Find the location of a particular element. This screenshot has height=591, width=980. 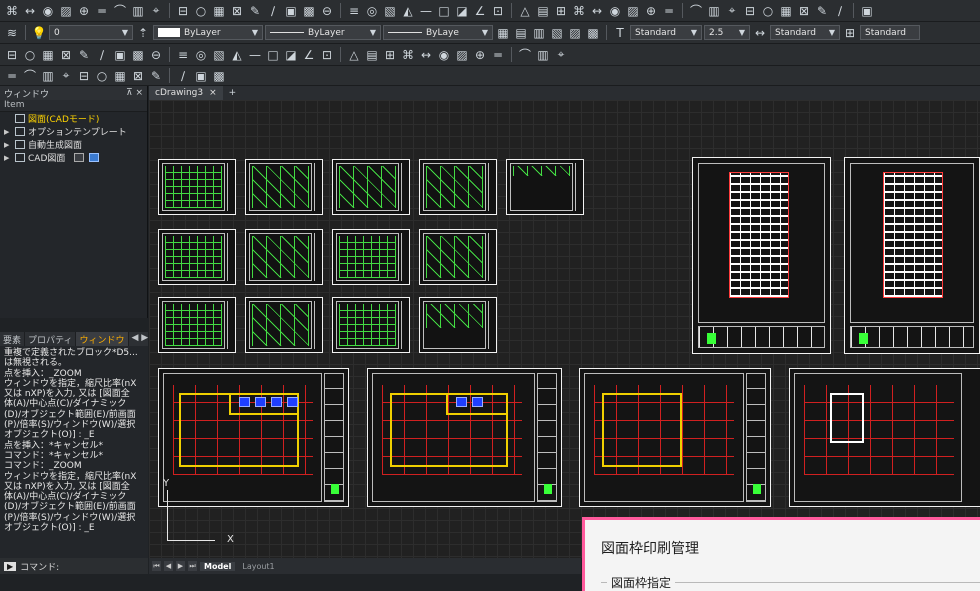

layer-manager-icon: ≋ is located at coordinates (12, 33).